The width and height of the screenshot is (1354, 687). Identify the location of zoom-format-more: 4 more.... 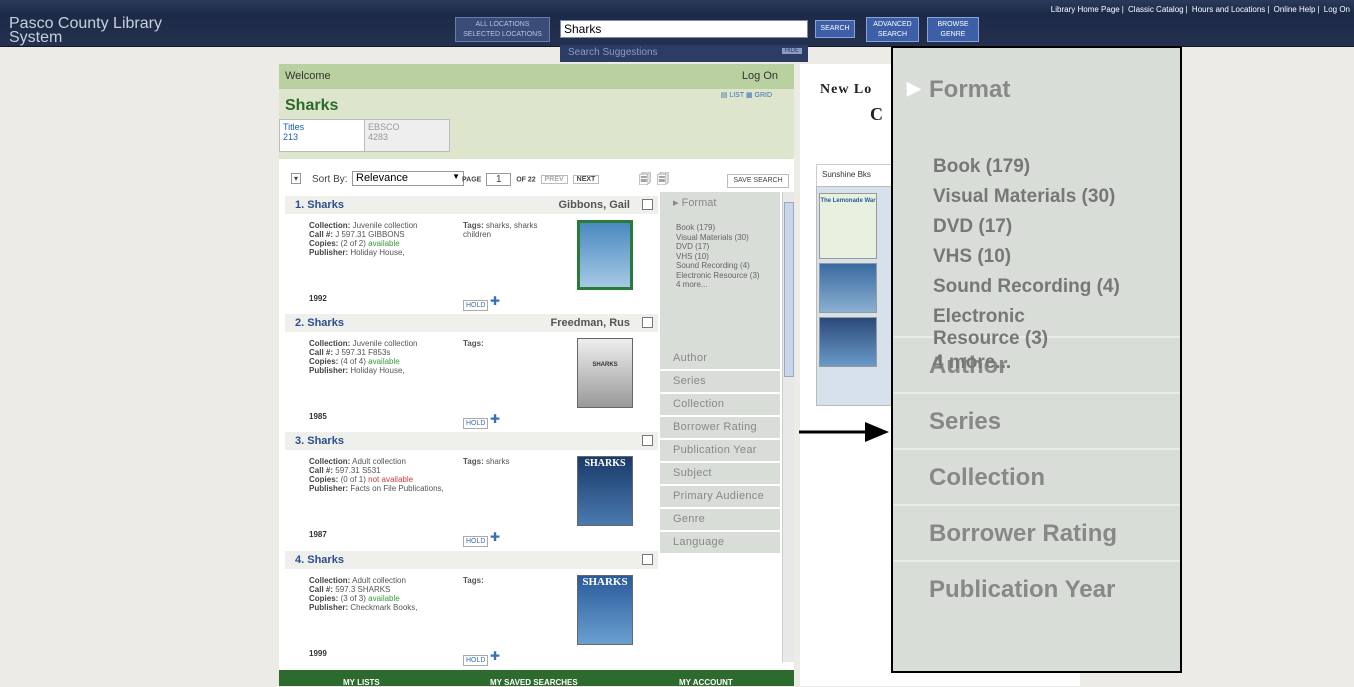
(1056, 363).